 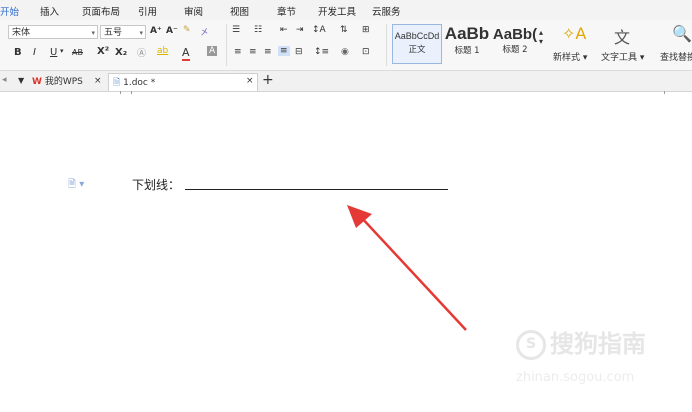 What do you see at coordinates (183, 82) in the screenshot?
I see `tab-document: 🗎 1.doc *` at bounding box center [183, 82].